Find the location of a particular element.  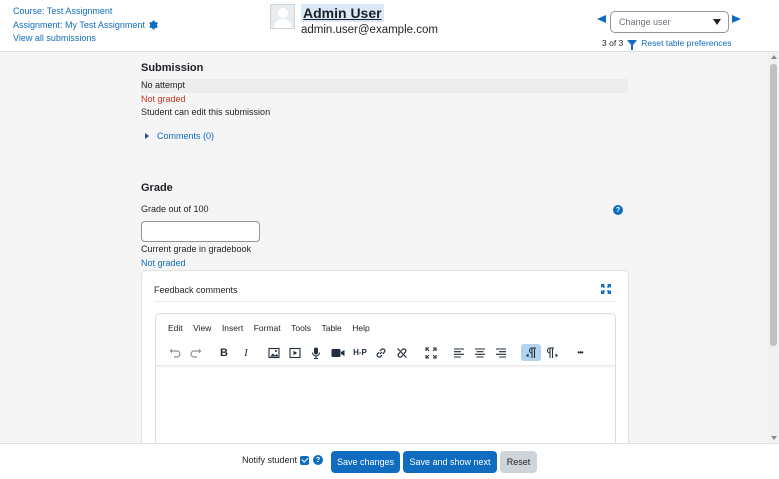

current-user: Admin User admin.user@example.com is located at coordinates (354, 20).